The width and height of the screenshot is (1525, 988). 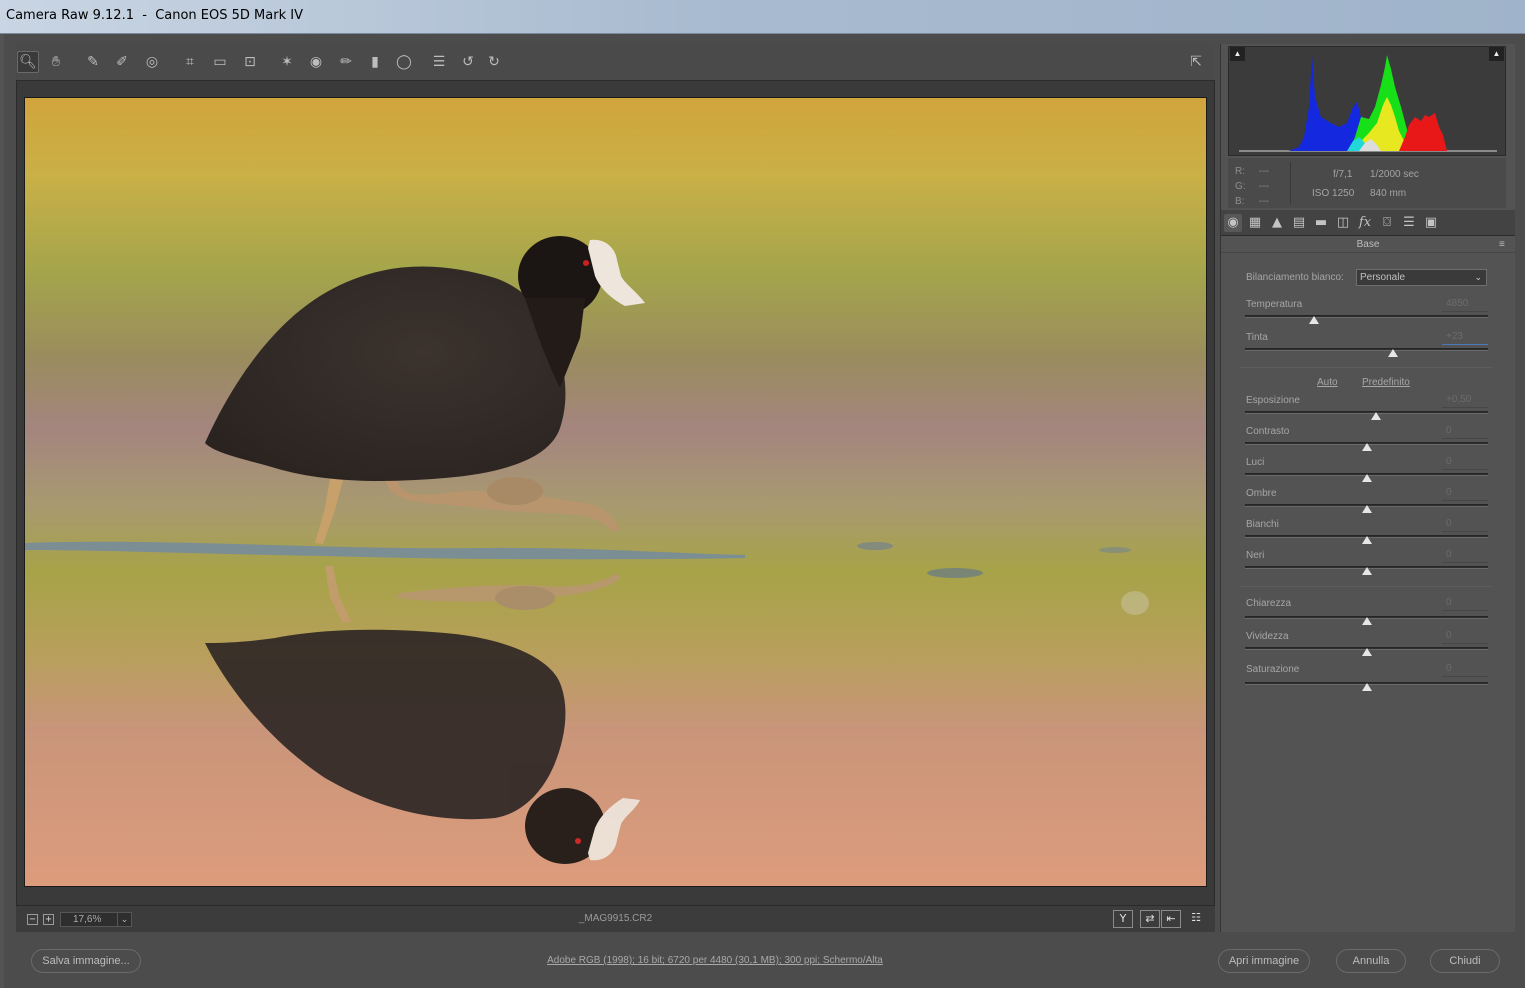 I want to click on default-button: Predefinito, so click(x=1386, y=382).